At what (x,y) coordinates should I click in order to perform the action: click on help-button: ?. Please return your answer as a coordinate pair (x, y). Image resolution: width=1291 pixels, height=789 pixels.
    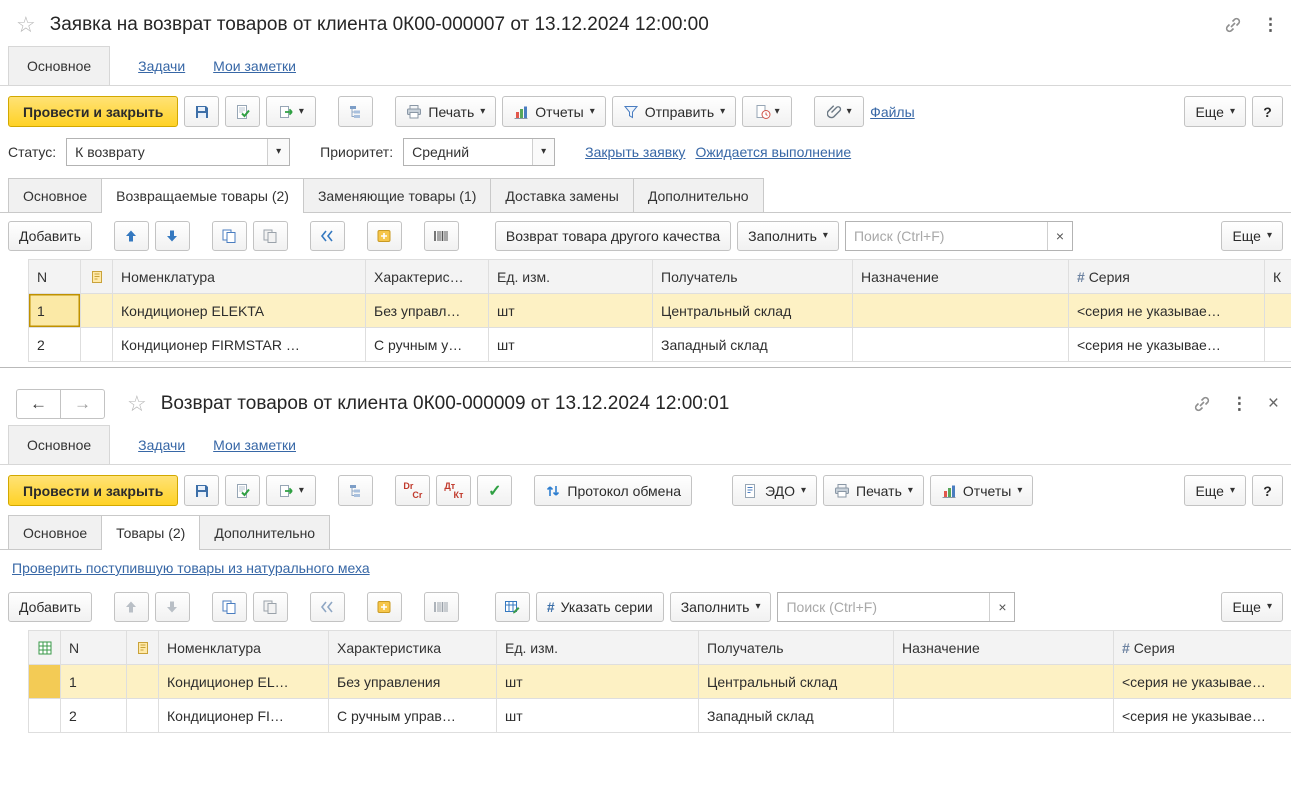
    Looking at the image, I should click on (1267, 490).